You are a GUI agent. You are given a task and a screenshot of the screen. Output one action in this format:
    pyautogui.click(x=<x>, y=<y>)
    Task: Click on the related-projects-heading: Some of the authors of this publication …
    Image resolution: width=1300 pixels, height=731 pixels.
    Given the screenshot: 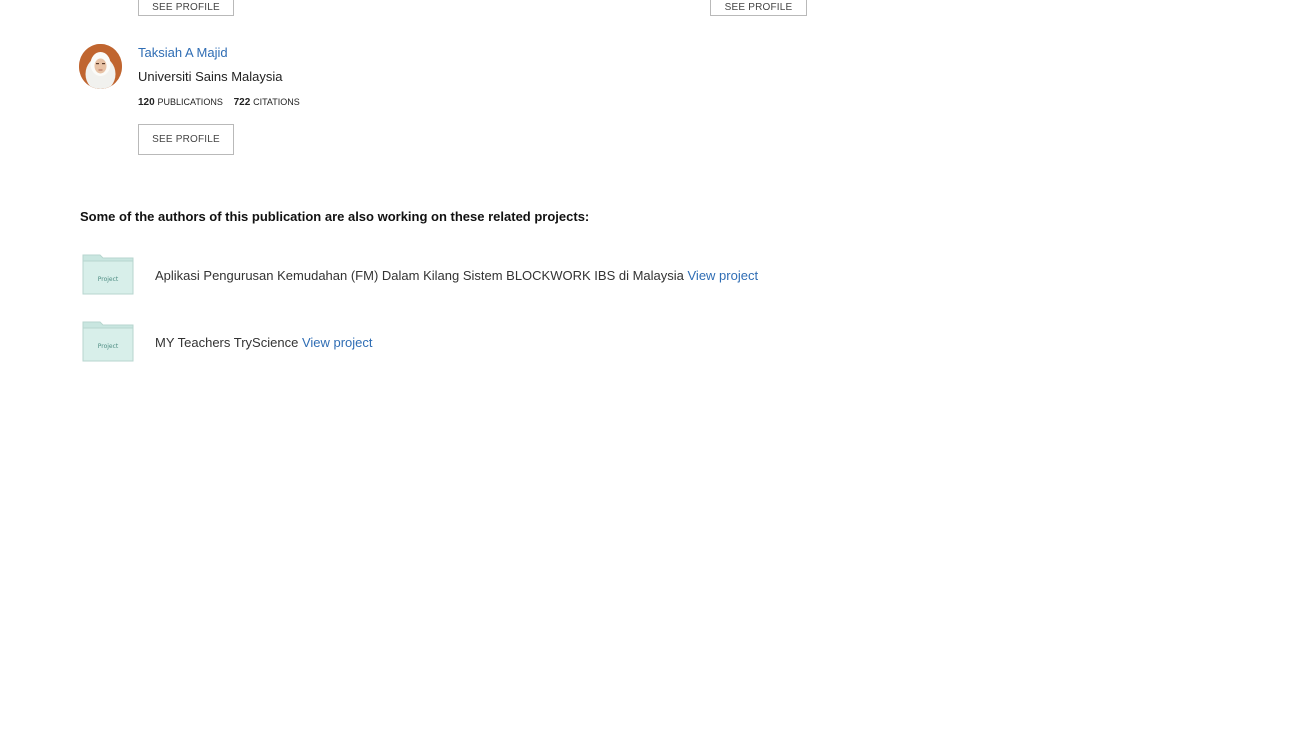 What is the action you would take?
    pyautogui.click(x=335, y=216)
    